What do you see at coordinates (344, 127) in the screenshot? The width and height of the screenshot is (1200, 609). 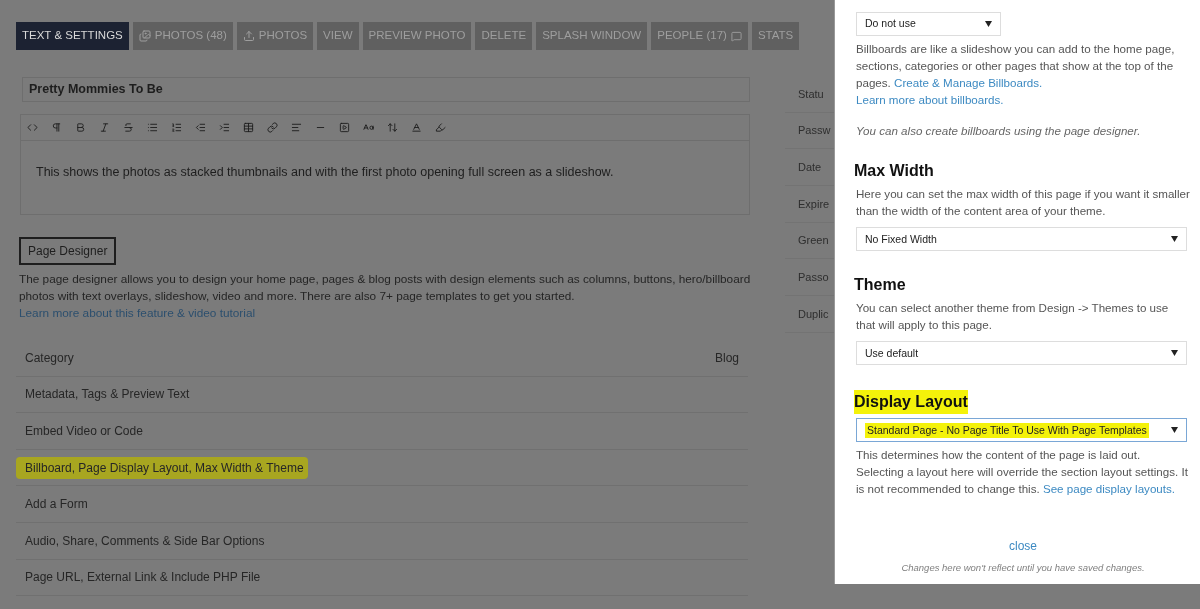 I see `video-icon` at bounding box center [344, 127].